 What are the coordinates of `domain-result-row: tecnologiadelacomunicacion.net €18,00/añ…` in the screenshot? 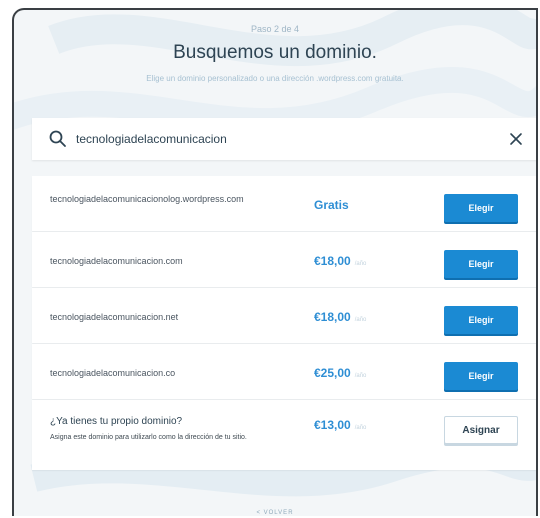 It's located at (284, 315).